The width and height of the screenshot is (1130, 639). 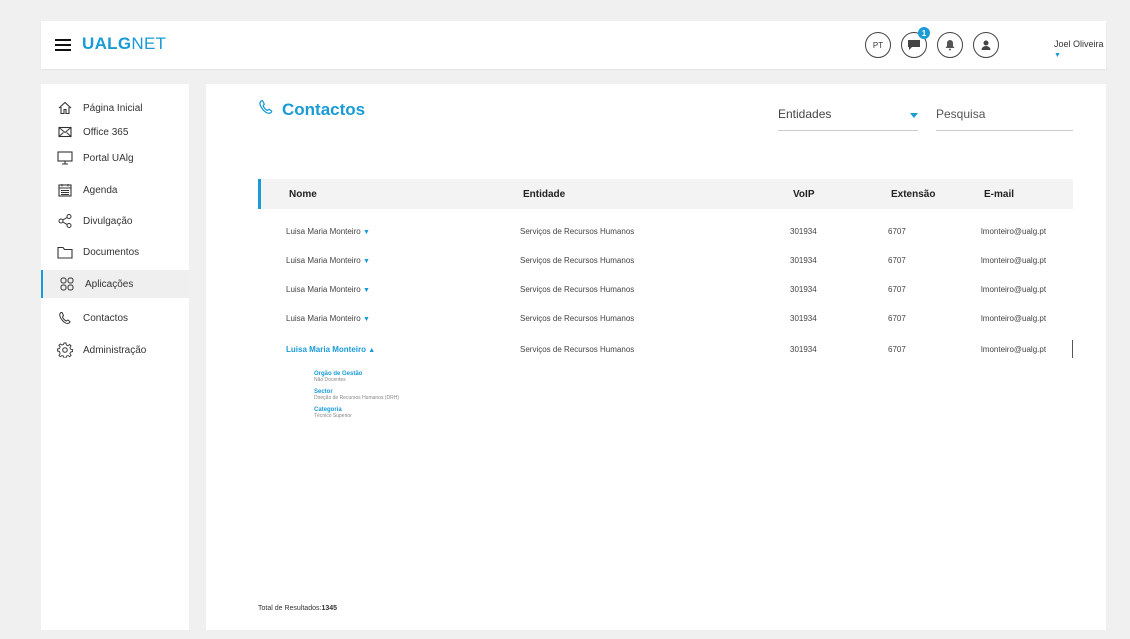 What do you see at coordinates (65, 132) in the screenshot?
I see `mail-icon` at bounding box center [65, 132].